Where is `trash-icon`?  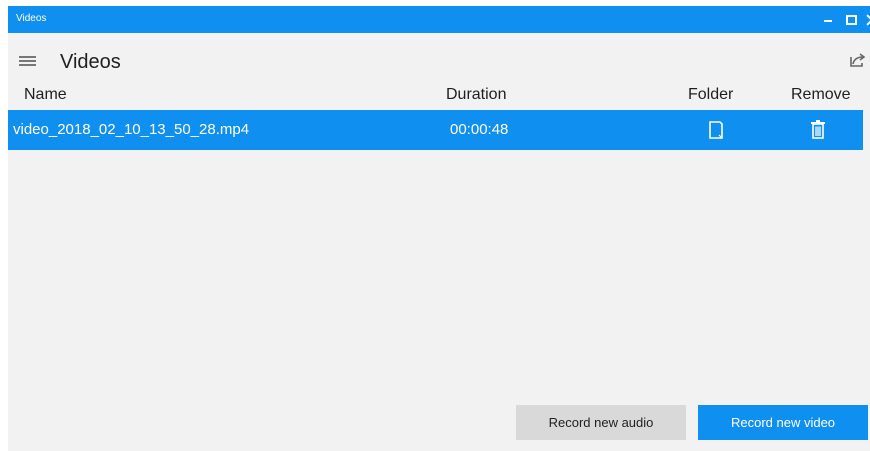 trash-icon is located at coordinates (818, 129).